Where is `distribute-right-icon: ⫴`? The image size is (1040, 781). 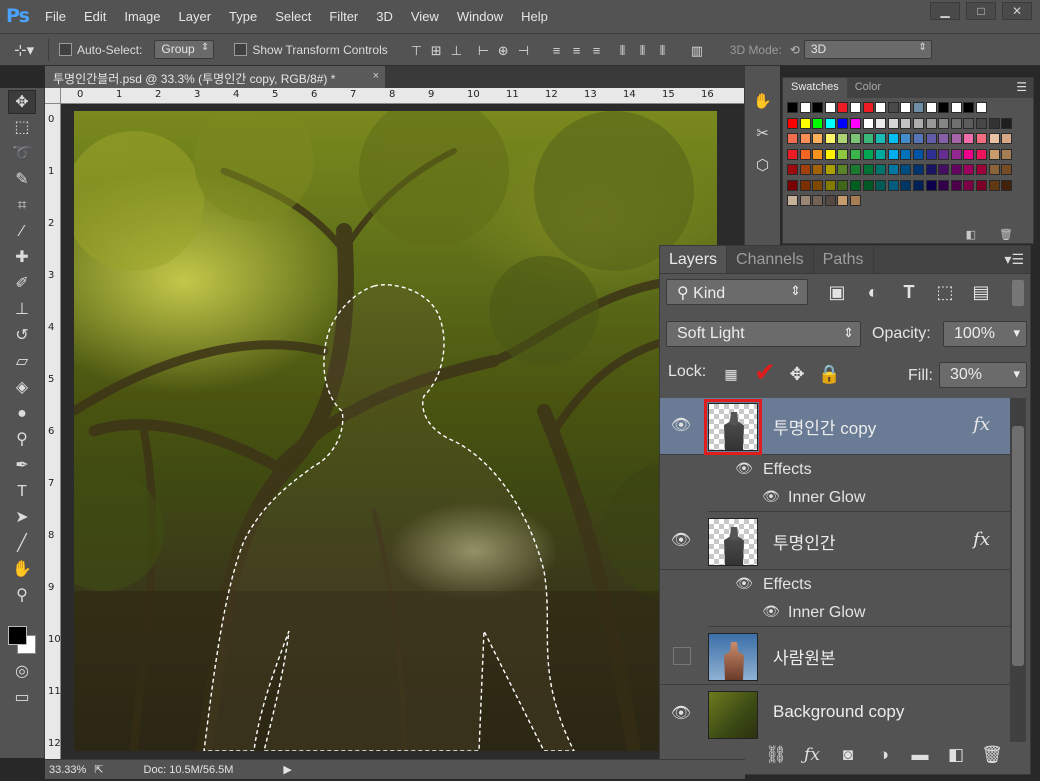 distribute-right-icon: ⫴ is located at coordinates (667, 50).